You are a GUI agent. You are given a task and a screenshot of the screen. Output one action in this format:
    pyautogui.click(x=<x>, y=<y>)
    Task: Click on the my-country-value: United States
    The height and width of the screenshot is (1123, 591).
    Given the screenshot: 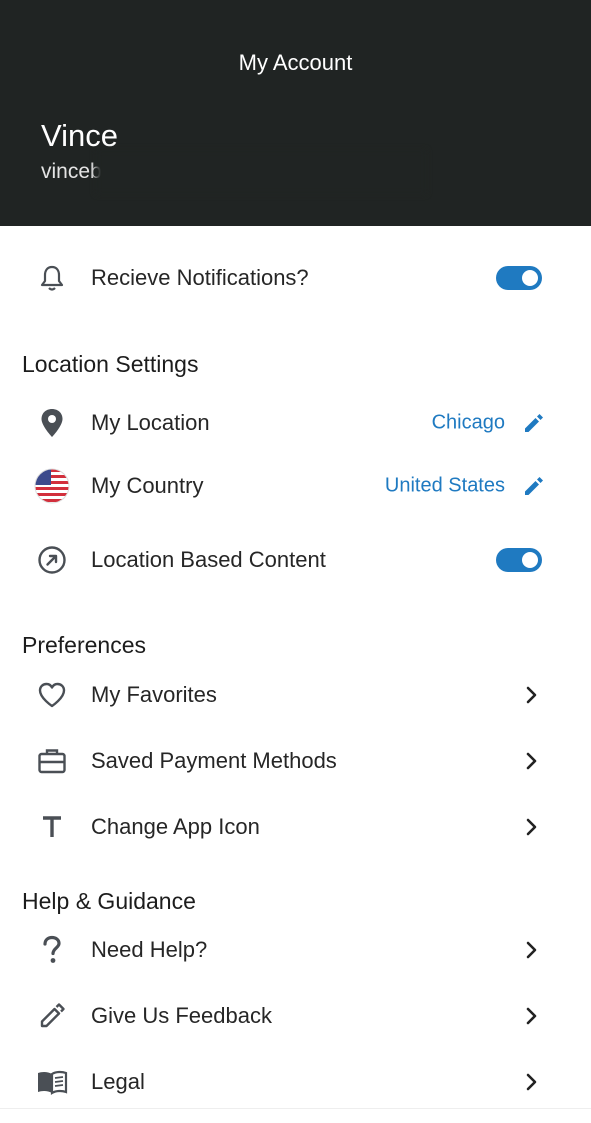 What is the action you would take?
    pyautogui.click(x=445, y=486)
    